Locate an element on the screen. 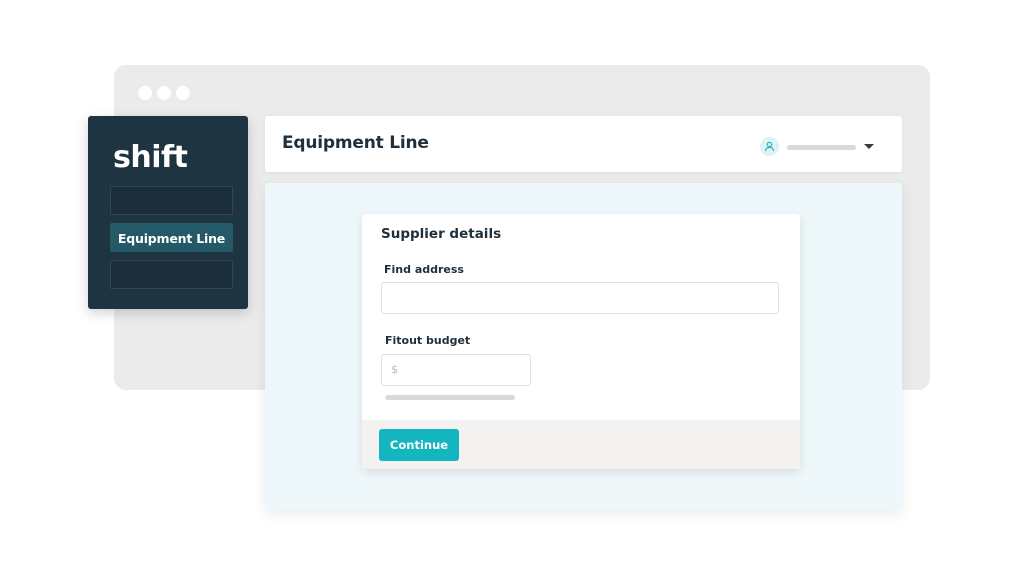 This screenshot has height=581, width=1024. find-address-input is located at coordinates (580, 298).